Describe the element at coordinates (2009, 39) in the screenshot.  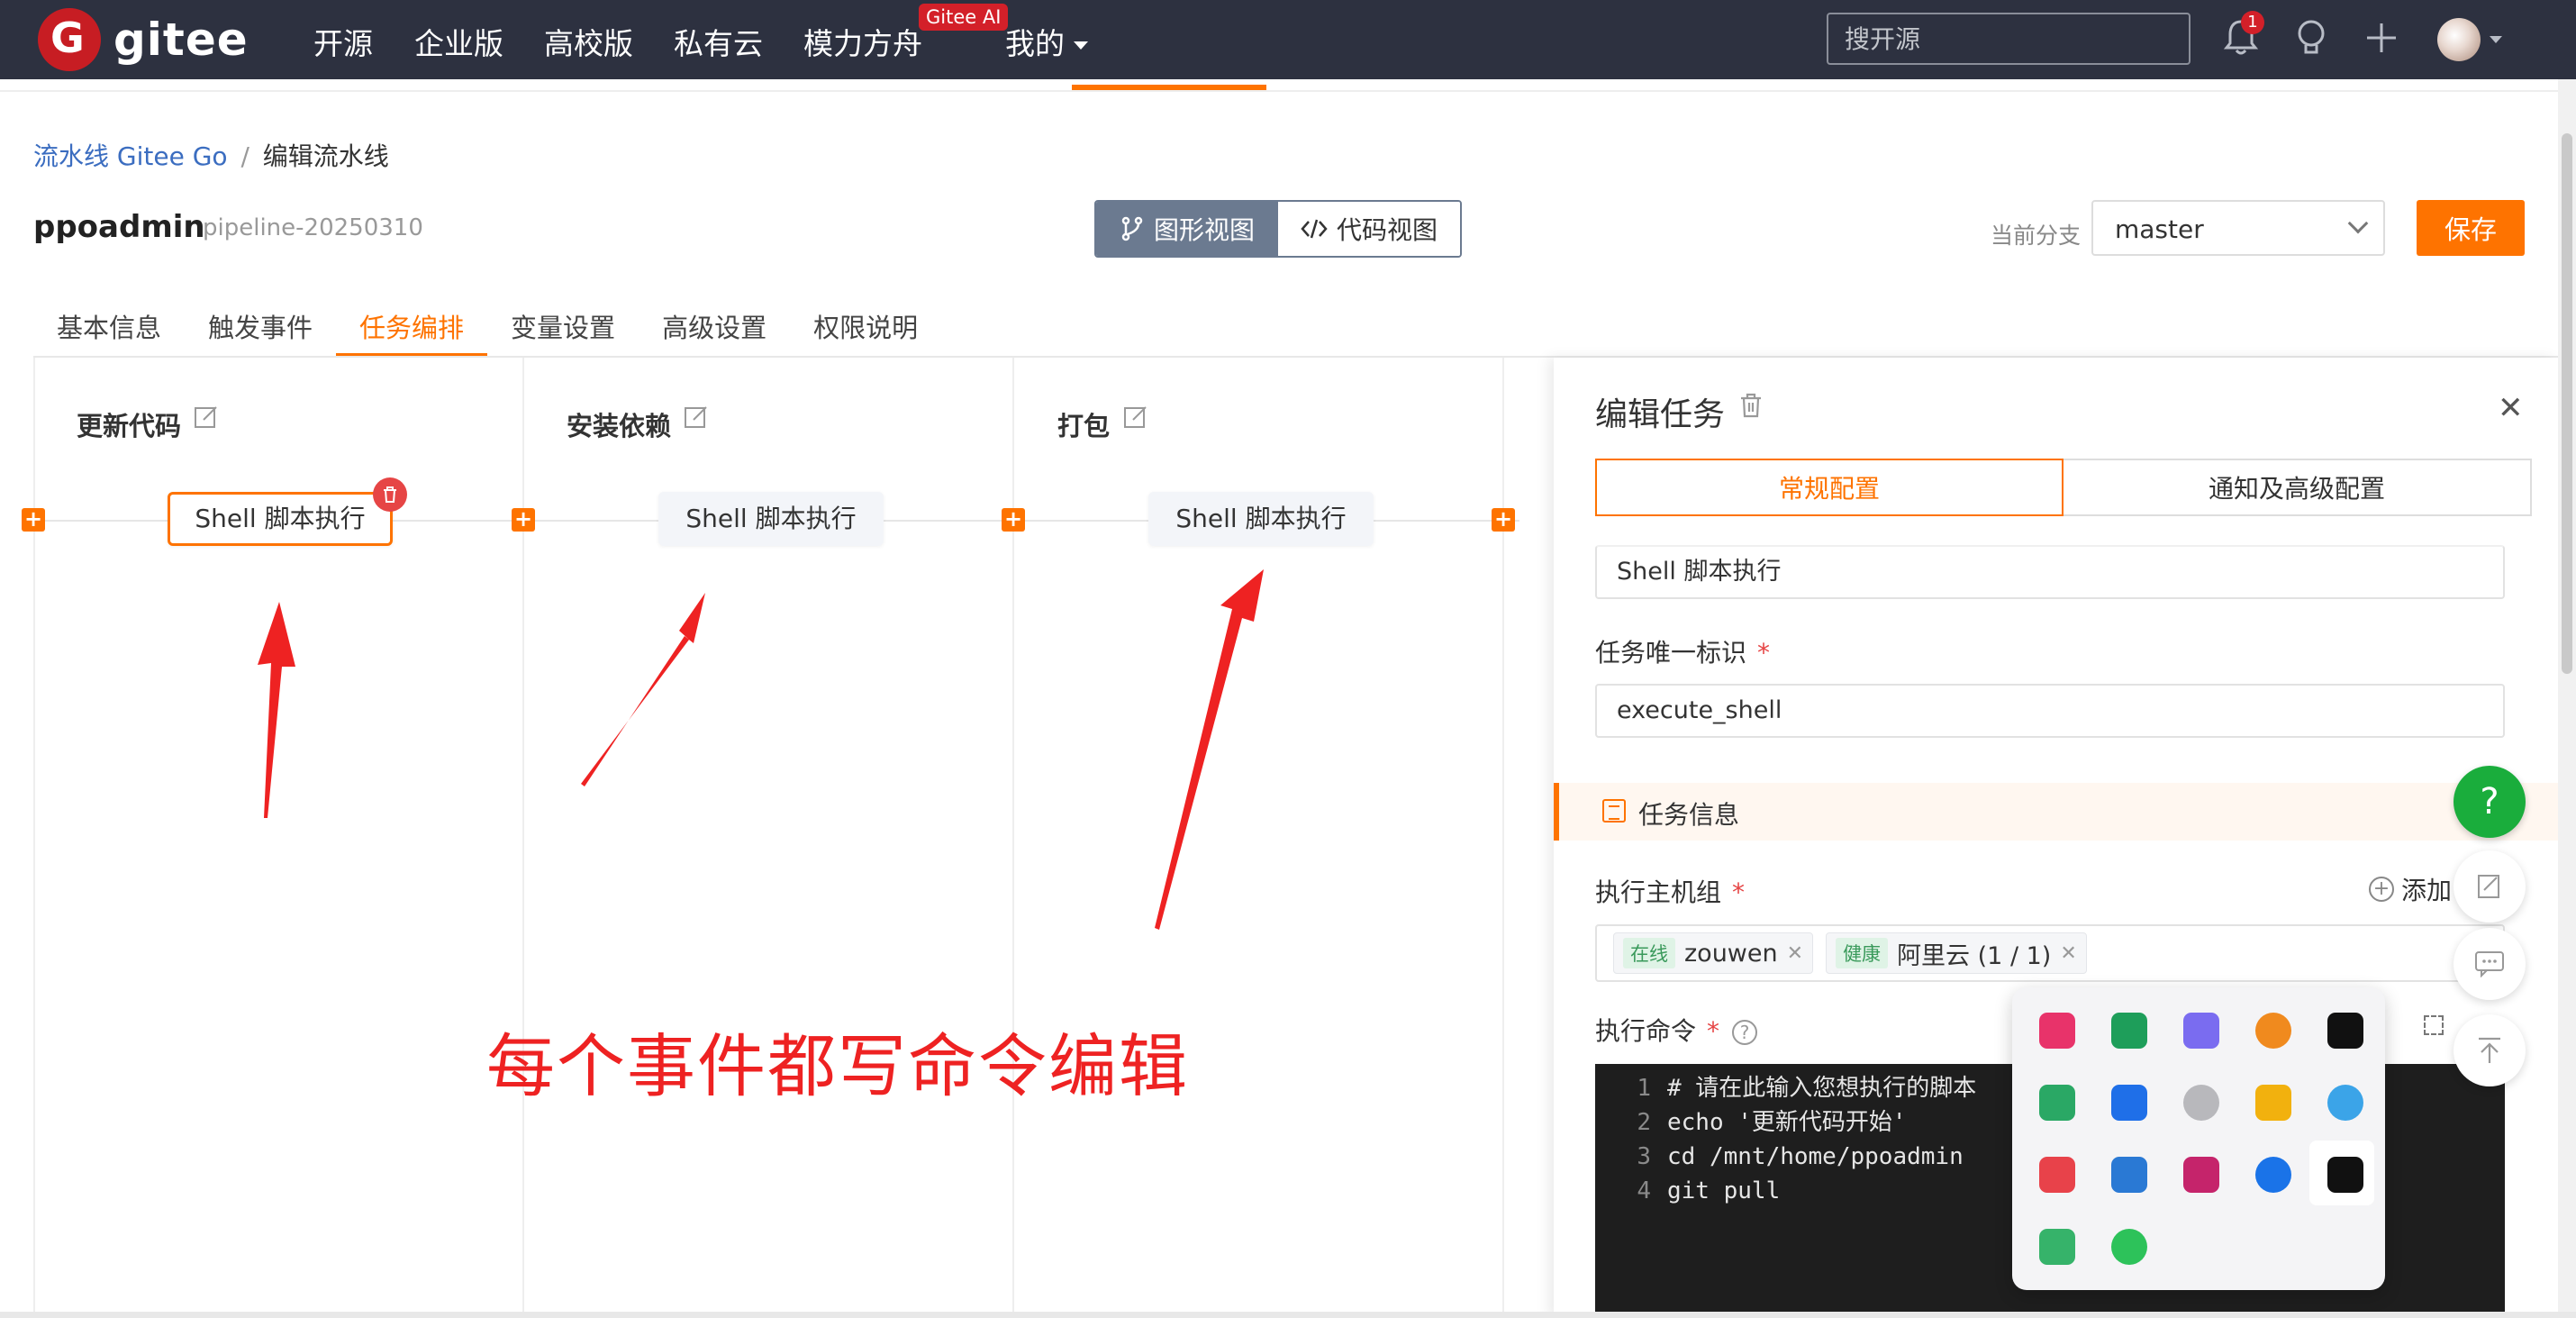
I see `search-input` at that location.